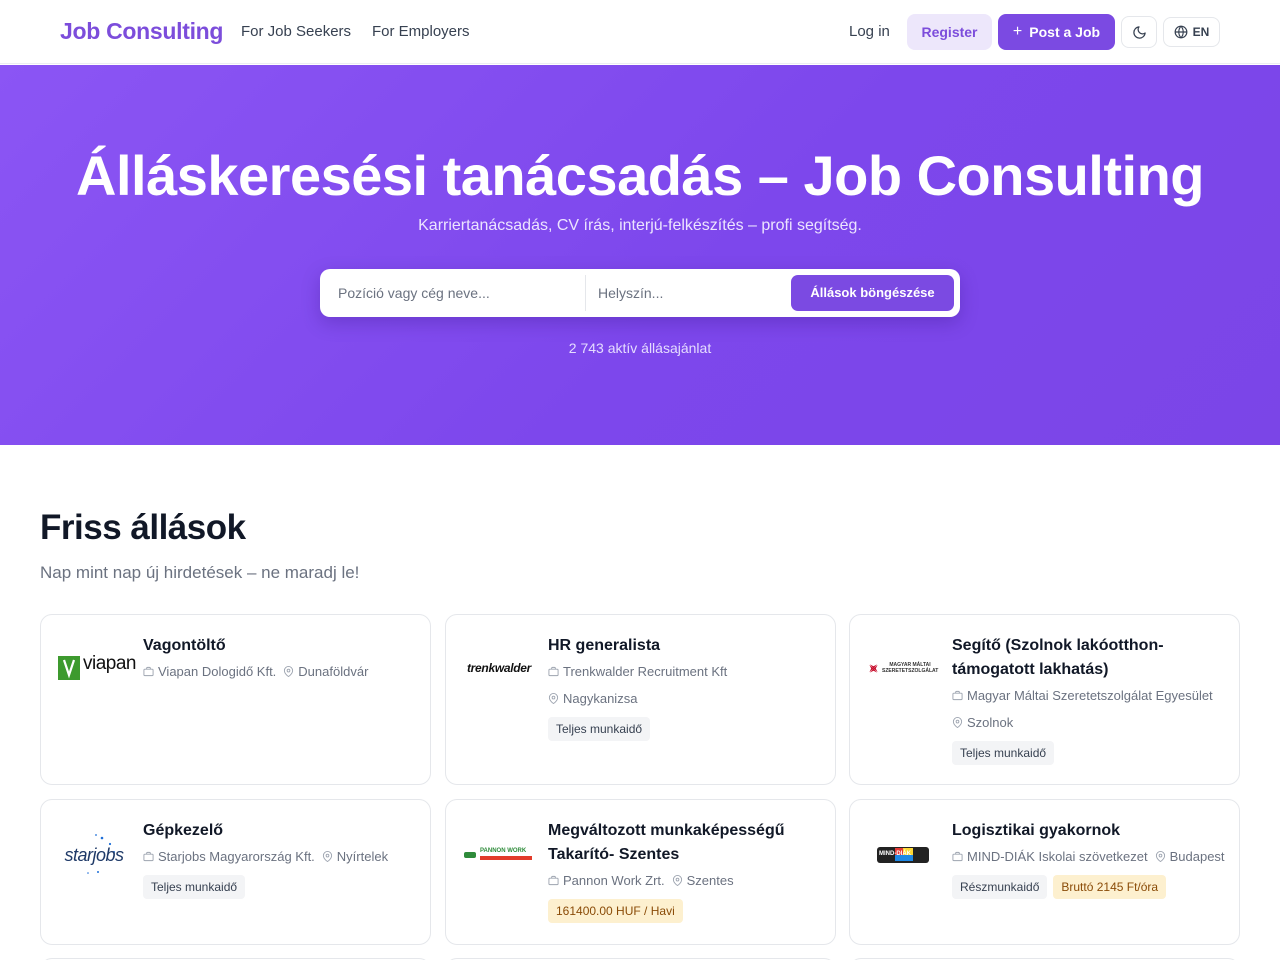 The image size is (1280, 960). I want to click on logo-text: starjobs, so click(94, 854).